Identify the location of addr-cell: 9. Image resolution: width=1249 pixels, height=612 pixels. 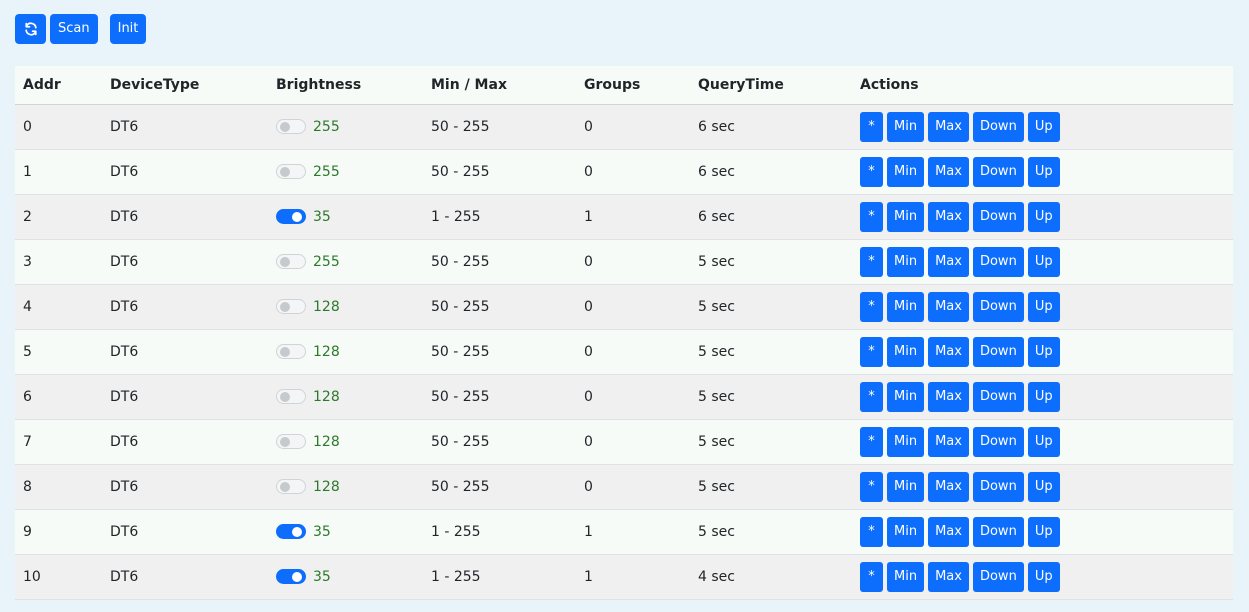
(27, 531).